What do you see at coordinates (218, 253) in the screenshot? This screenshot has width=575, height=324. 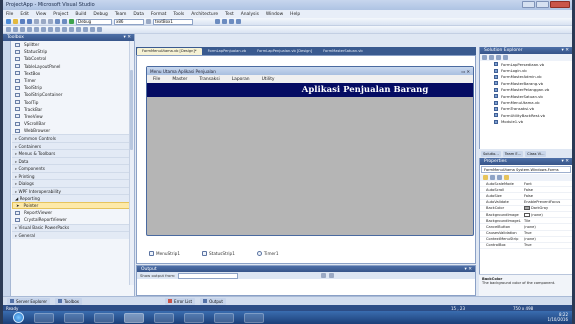 I see `tray-statusstrip: StatusStrip1` at bounding box center [218, 253].